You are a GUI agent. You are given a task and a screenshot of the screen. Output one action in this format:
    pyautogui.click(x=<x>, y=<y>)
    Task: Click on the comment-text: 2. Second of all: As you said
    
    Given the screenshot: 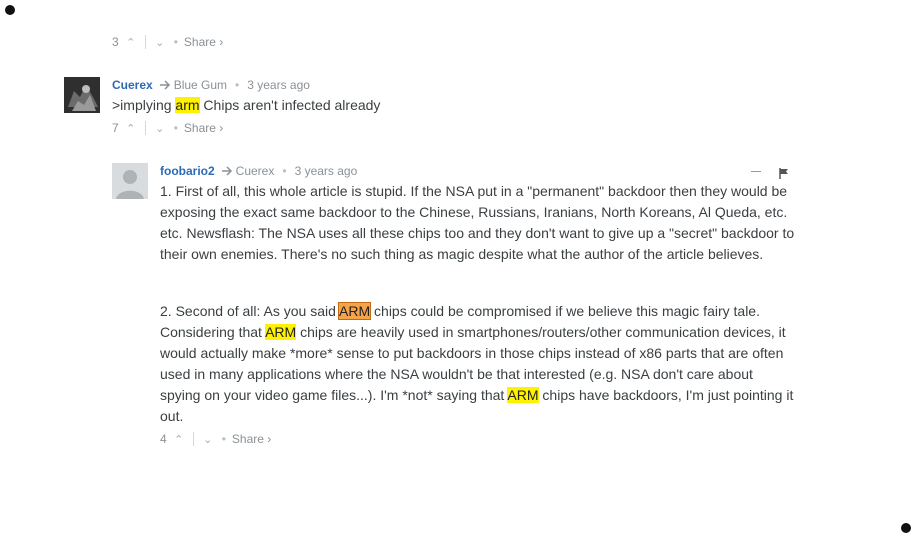 What is the action you would take?
    pyautogui.click(x=250, y=311)
    